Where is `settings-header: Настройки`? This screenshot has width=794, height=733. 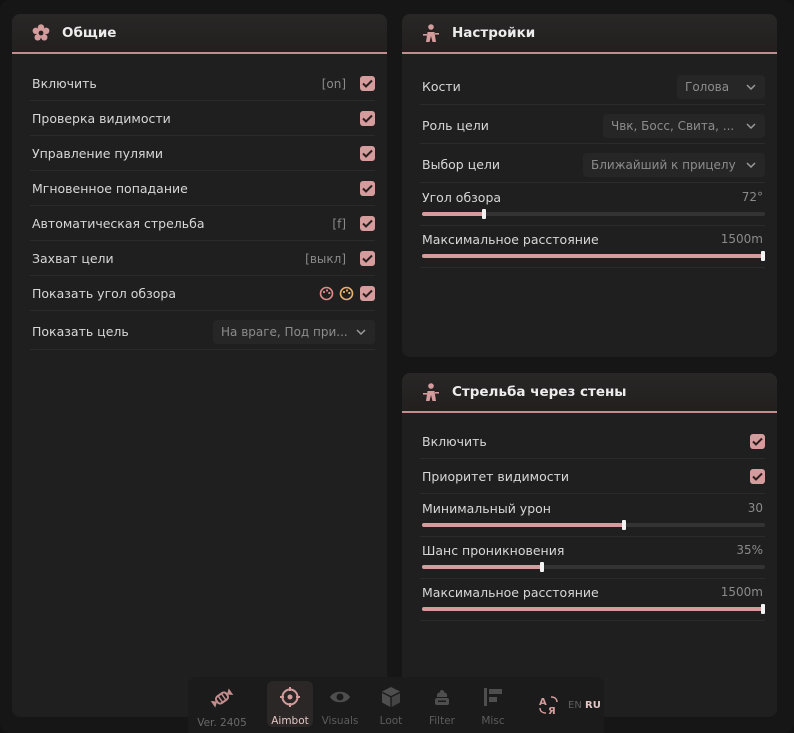
settings-header: Настройки is located at coordinates (589, 34).